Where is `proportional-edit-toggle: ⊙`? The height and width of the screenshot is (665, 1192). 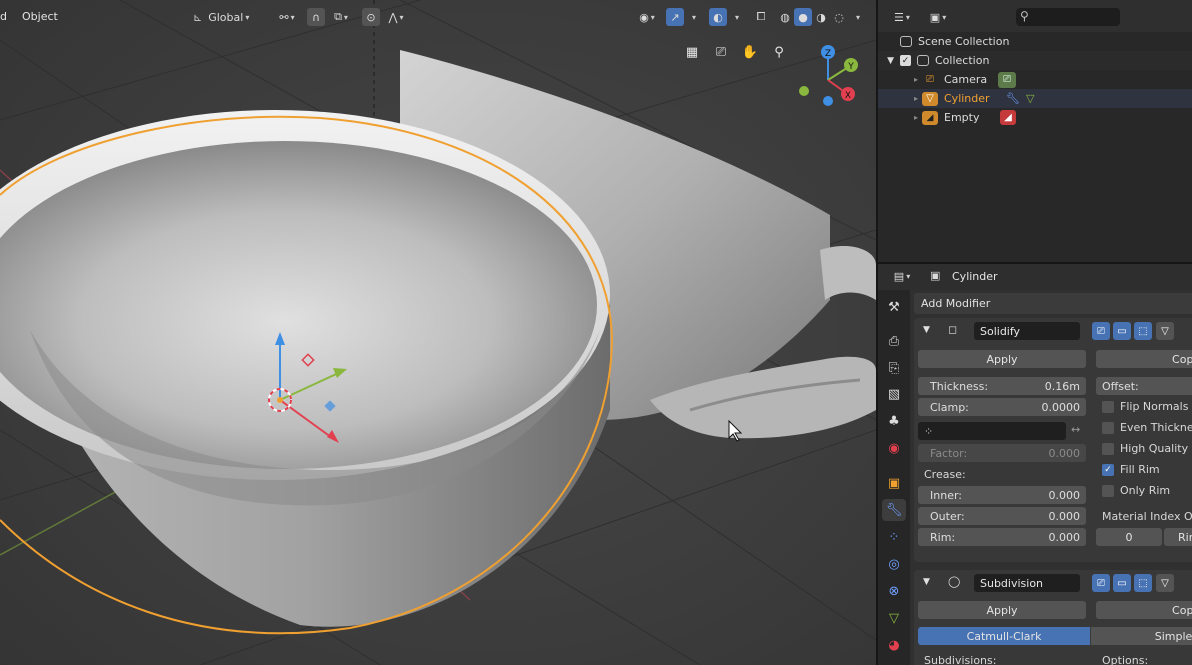
proportional-edit-toggle: ⊙ is located at coordinates (371, 17).